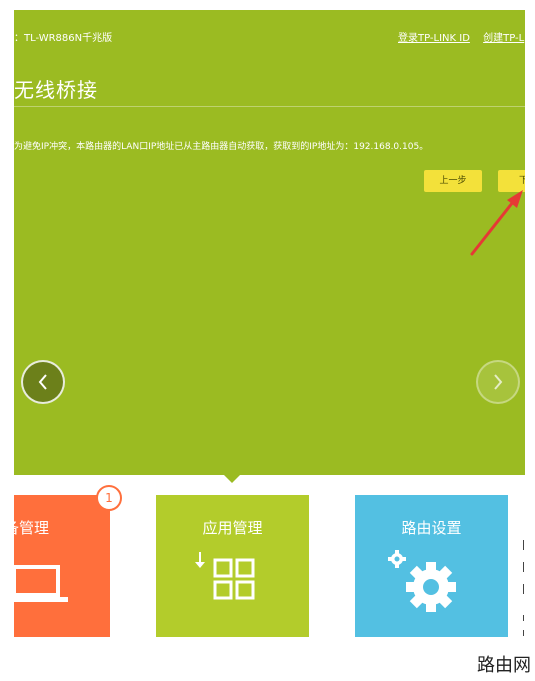 Image resolution: width=535 pixels, height=681 pixels. I want to click on tile-device-management: 备管理 1, so click(63, 561).